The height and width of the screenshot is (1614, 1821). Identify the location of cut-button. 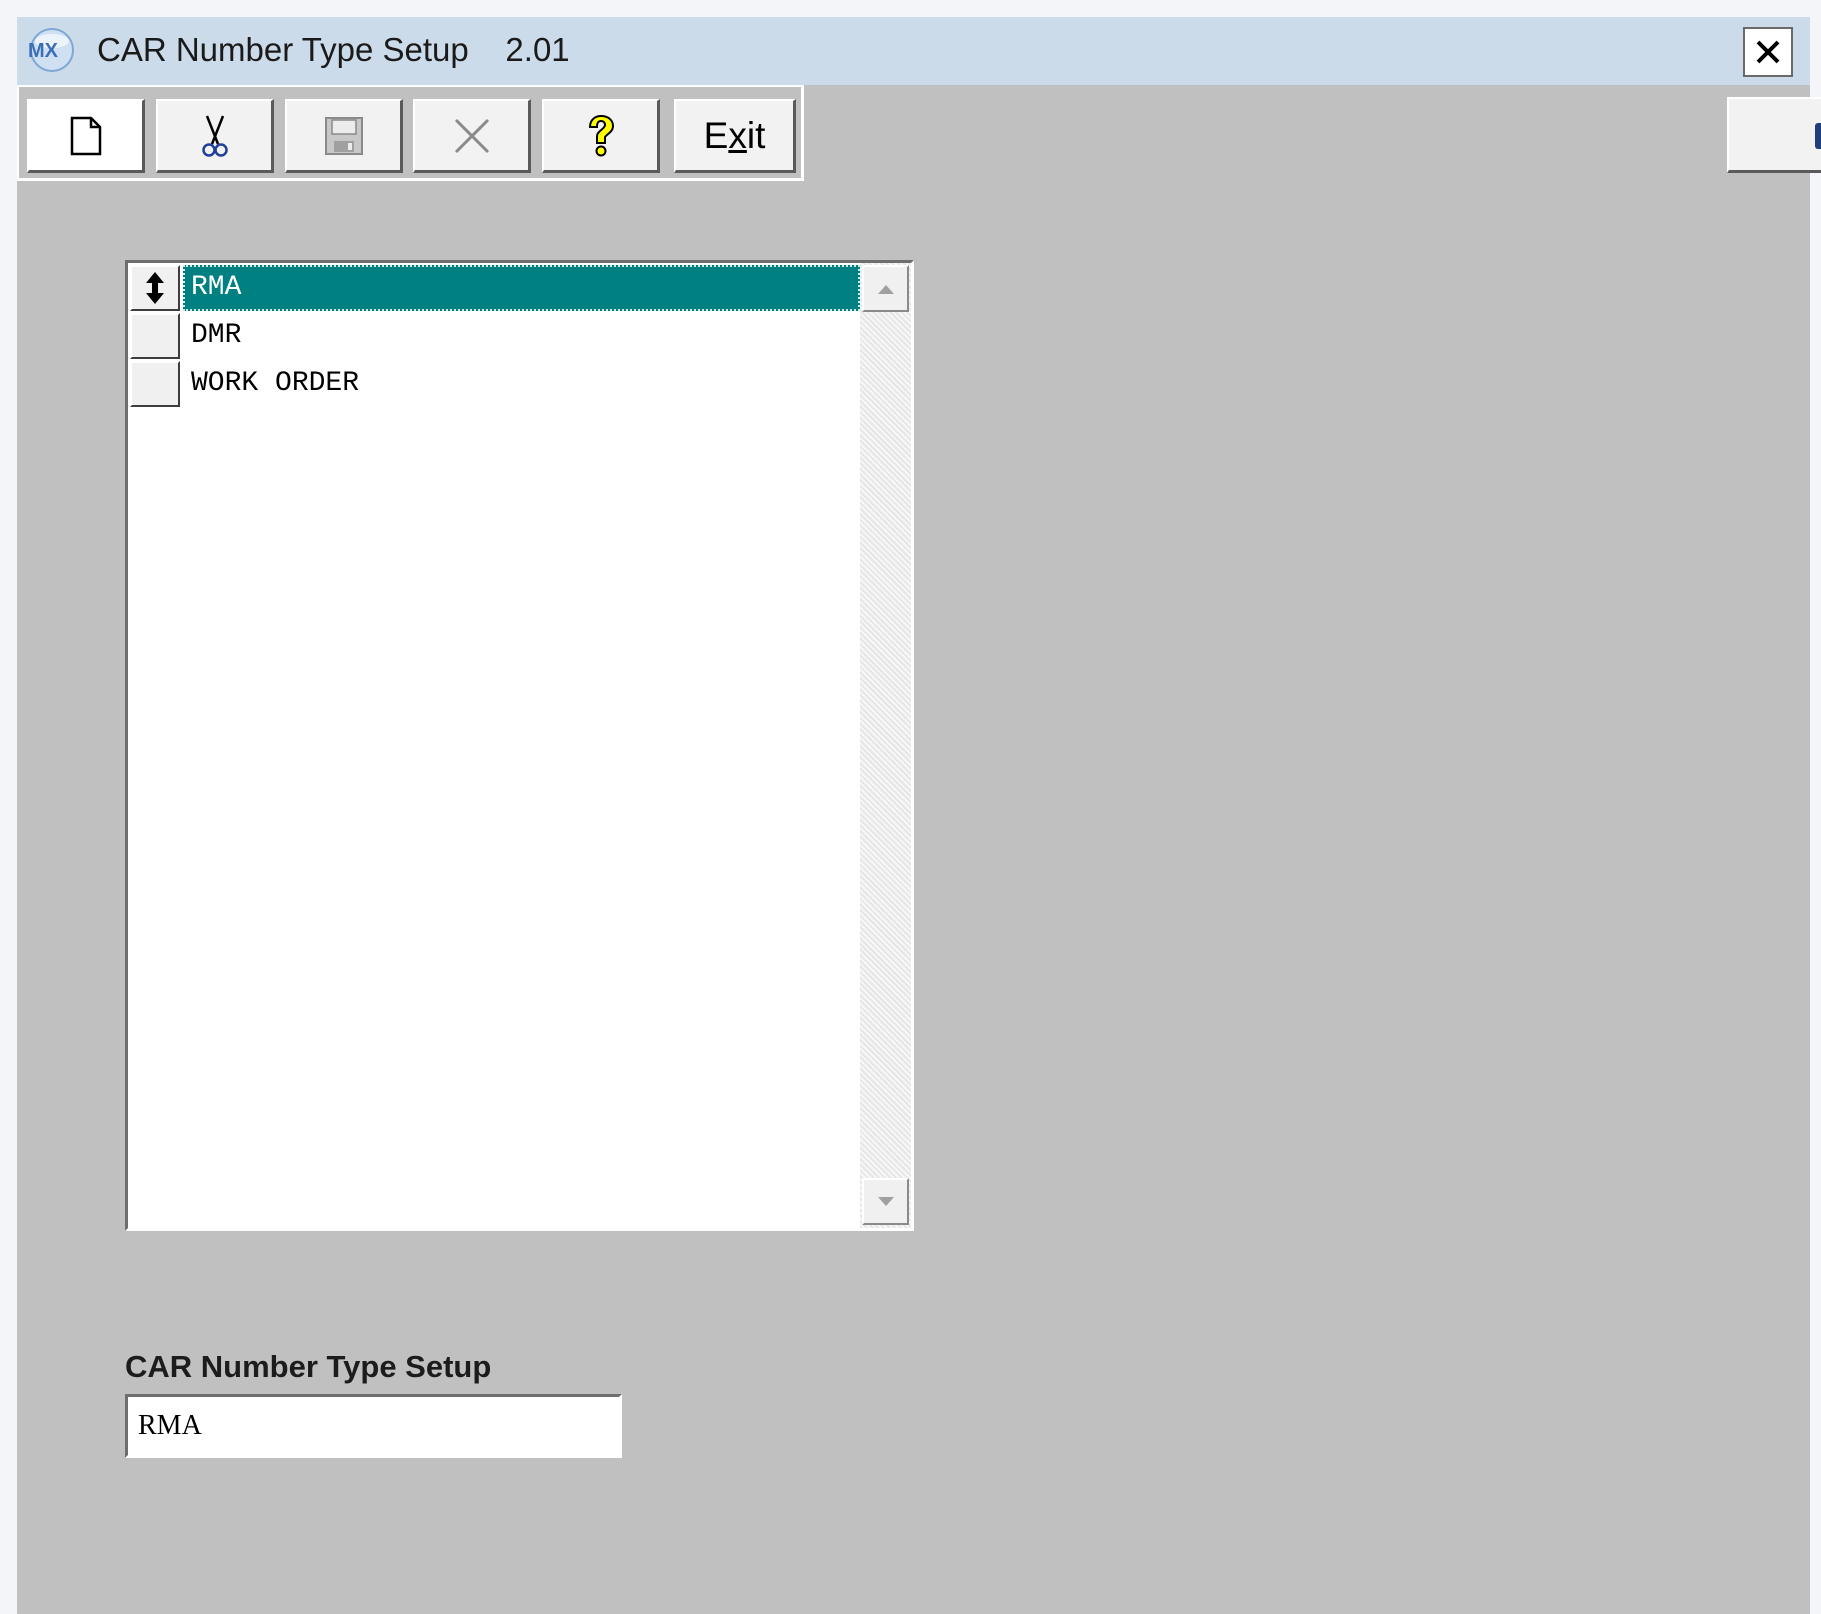
(215, 136).